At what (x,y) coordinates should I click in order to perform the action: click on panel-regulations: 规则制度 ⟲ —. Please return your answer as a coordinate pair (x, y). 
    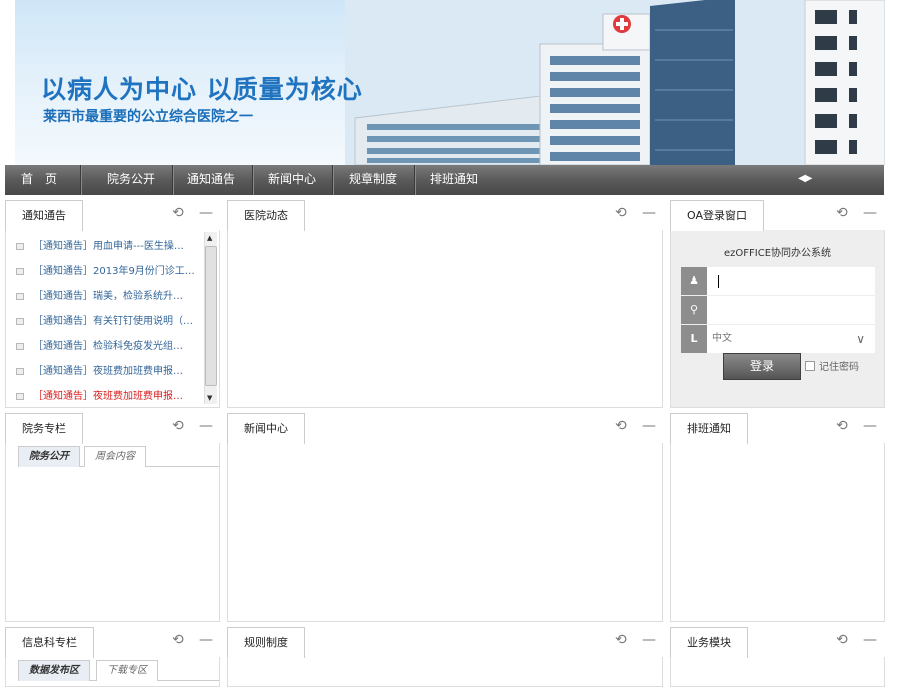
    Looking at the image, I should click on (445, 657).